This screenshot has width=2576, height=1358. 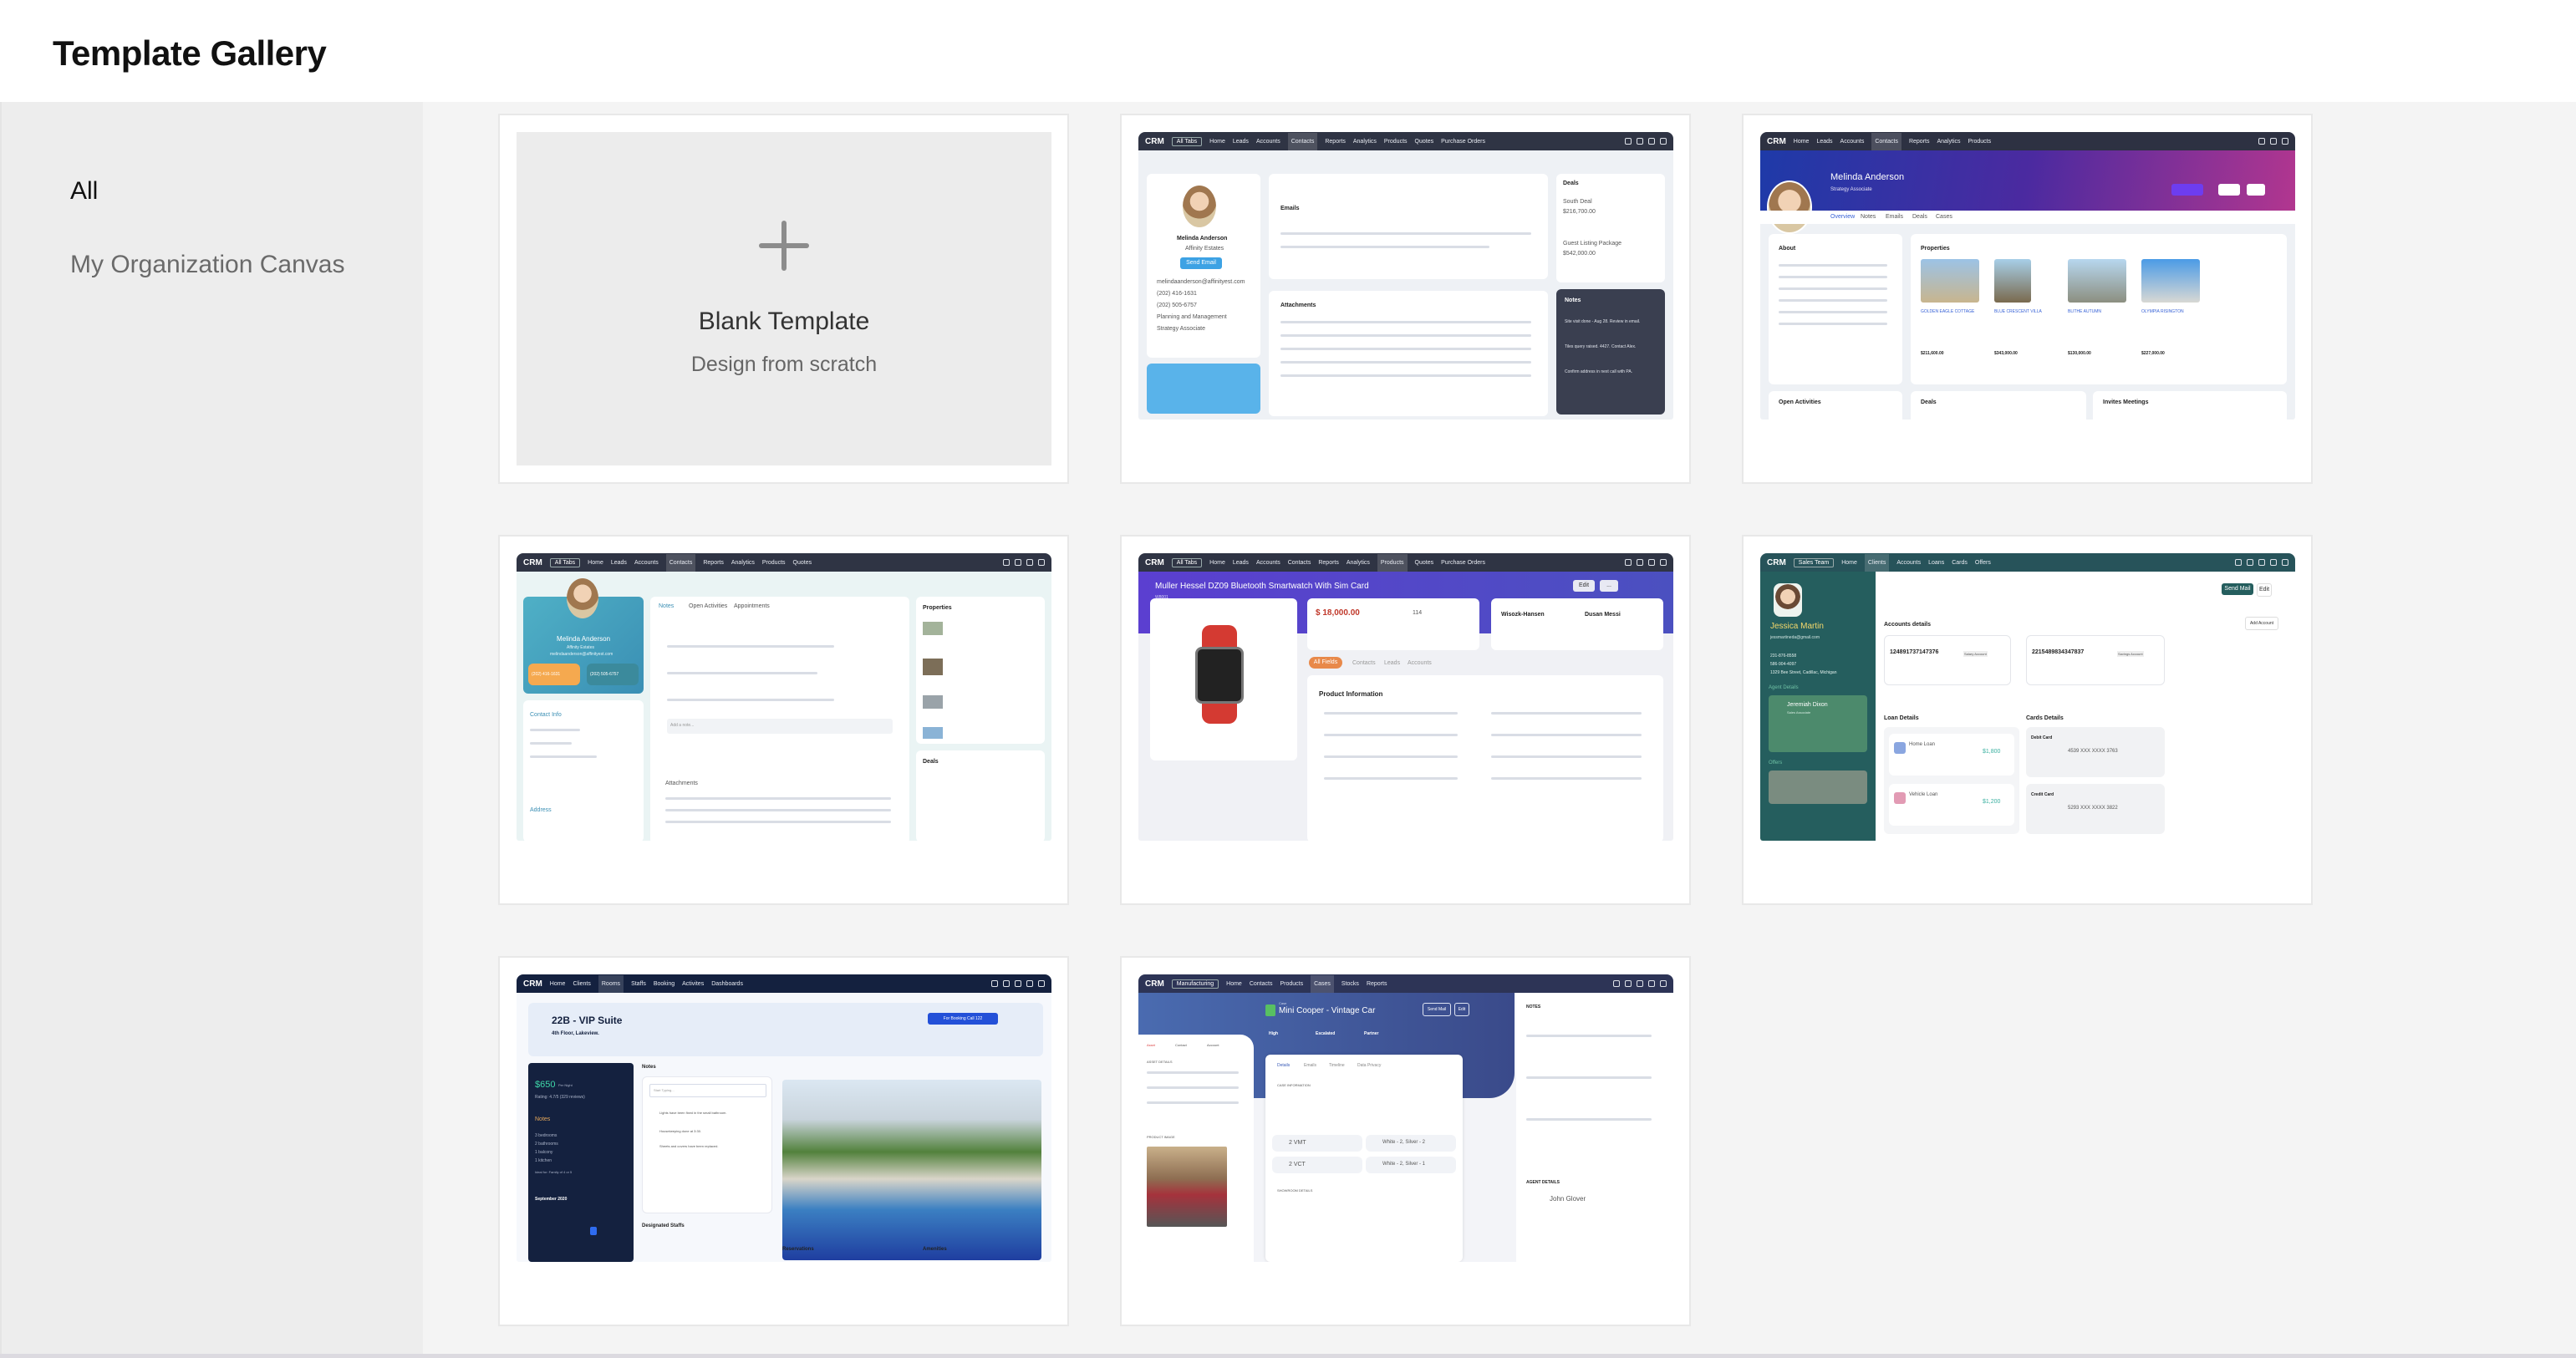 What do you see at coordinates (2079, 353) in the screenshot?
I see `property-price: $130,000.00` at bounding box center [2079, 353].